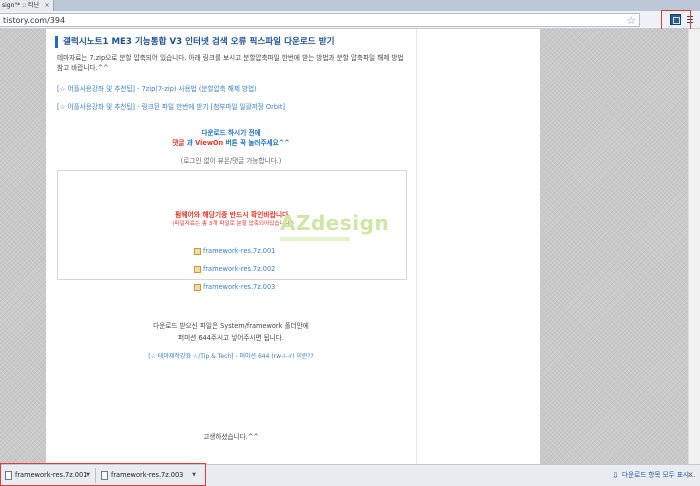 The height and width of the screenshot is (486, 700). Describe the element at coordinates (21, 5) in the screenshot. I see `tab-title: sign"* :: 티닌` at that location.